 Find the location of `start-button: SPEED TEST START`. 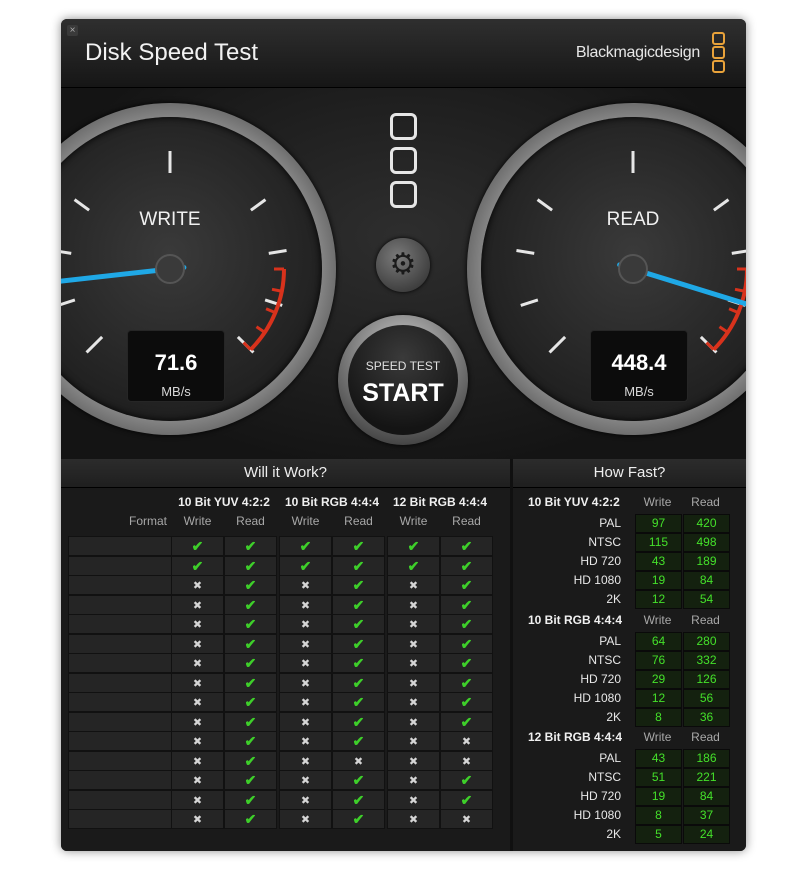

start-button: SPEED TEST START is located at coordinates (403, 380).